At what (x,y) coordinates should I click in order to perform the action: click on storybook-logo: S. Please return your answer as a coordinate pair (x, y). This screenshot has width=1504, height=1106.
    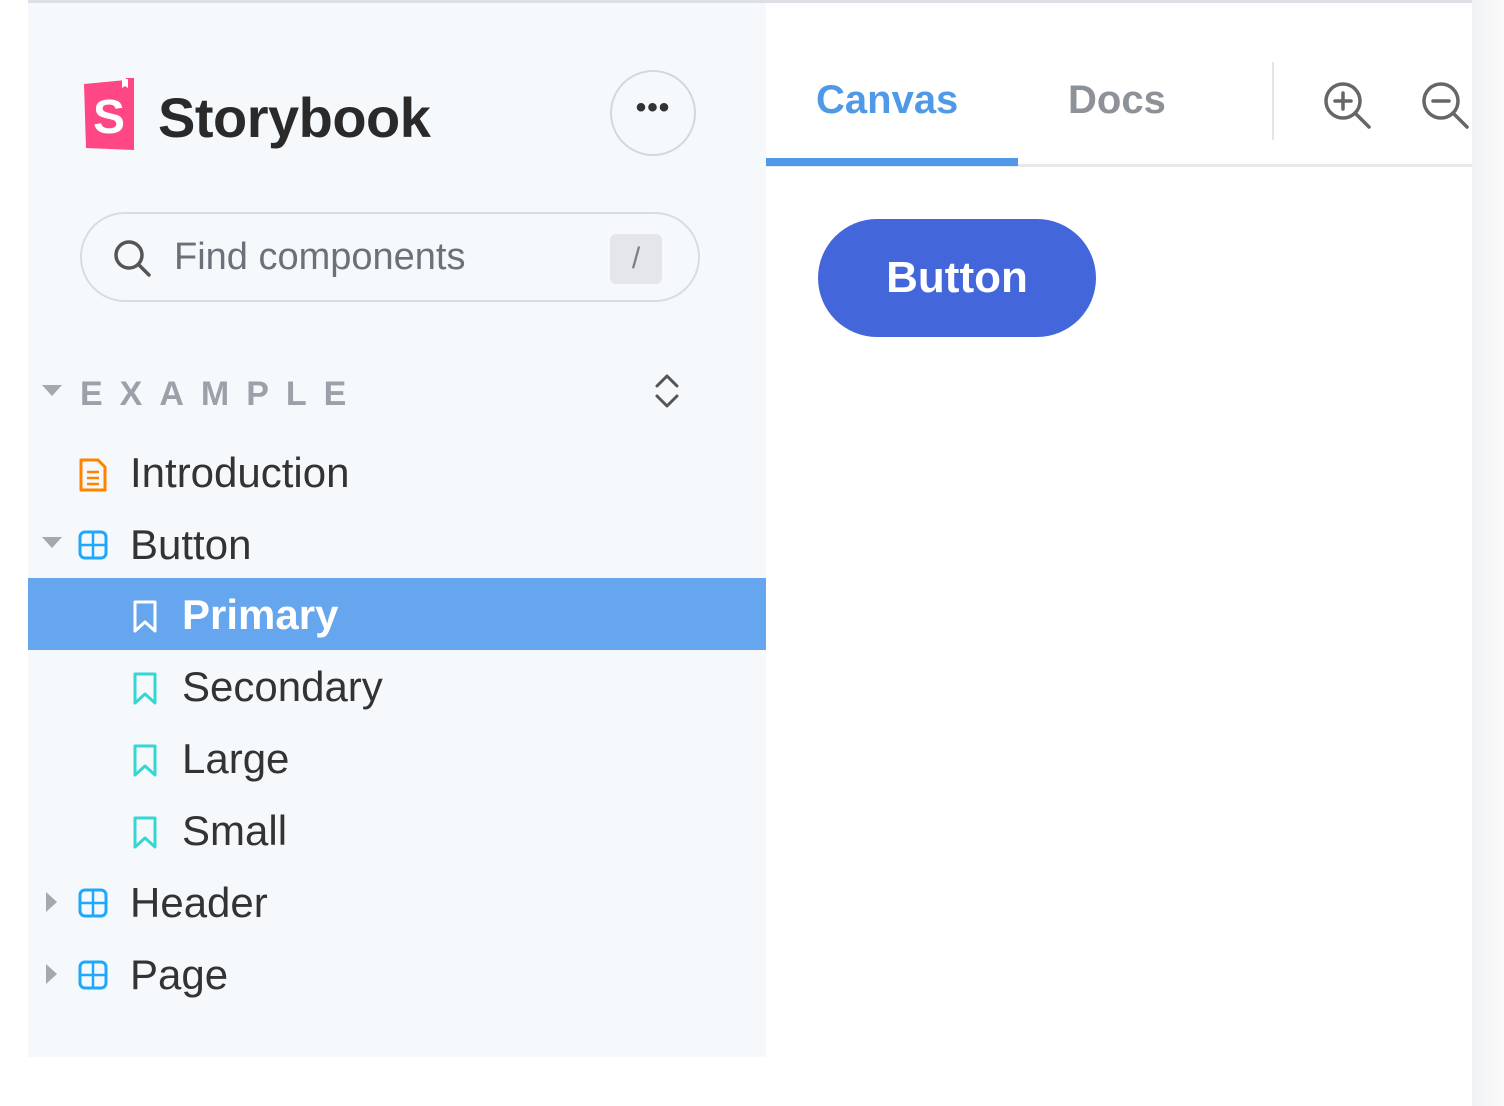
    Looking at the image, I should click on (109, 115).